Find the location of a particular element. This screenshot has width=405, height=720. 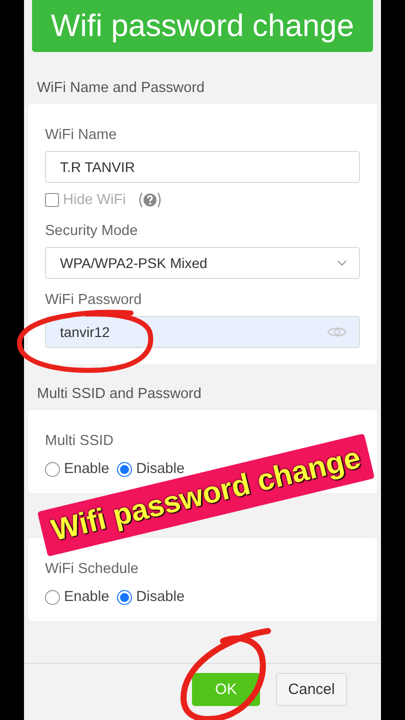

chevron-down-icon is located at coordinates (342, 263).